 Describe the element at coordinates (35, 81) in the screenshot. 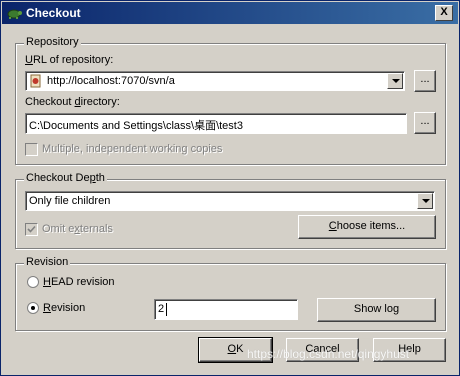

I see `repo-icon` at that location.